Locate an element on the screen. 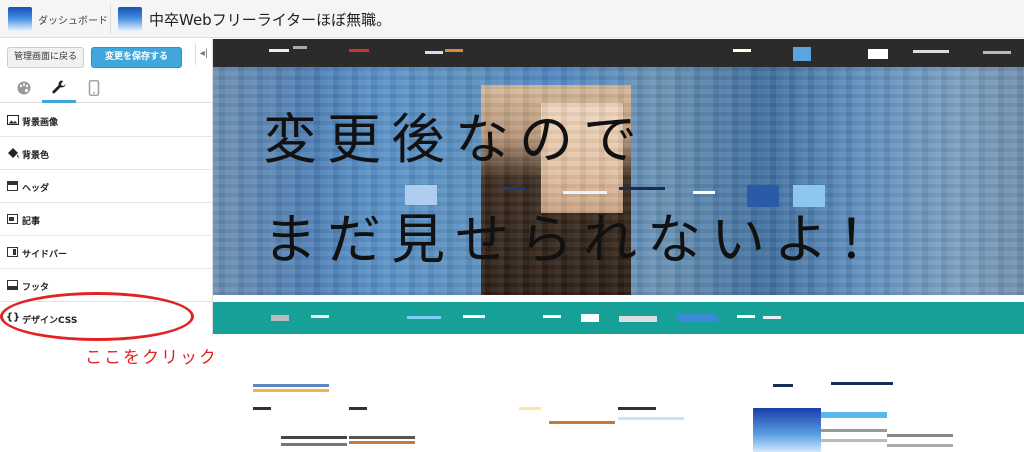 This screenshot has width=1024, height=452. menu-item-label: ヘッダ is located at coordinates (36, 189).